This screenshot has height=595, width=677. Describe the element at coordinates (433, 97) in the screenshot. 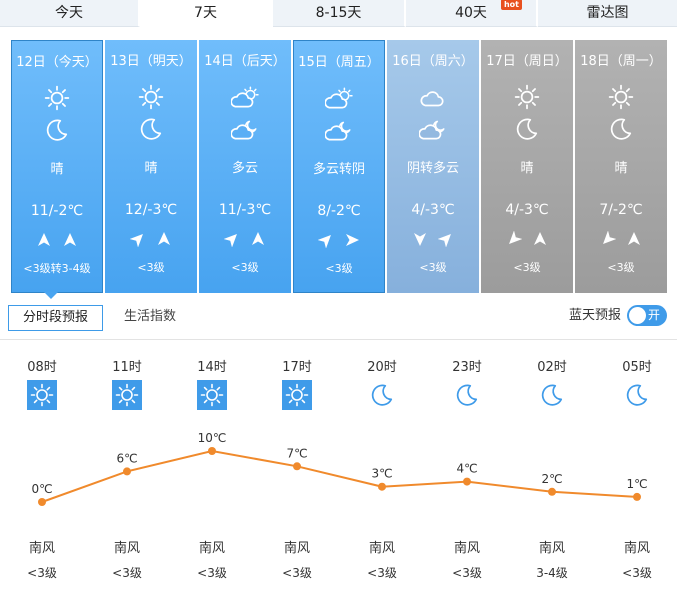

I see `cloud-icon` at that location.